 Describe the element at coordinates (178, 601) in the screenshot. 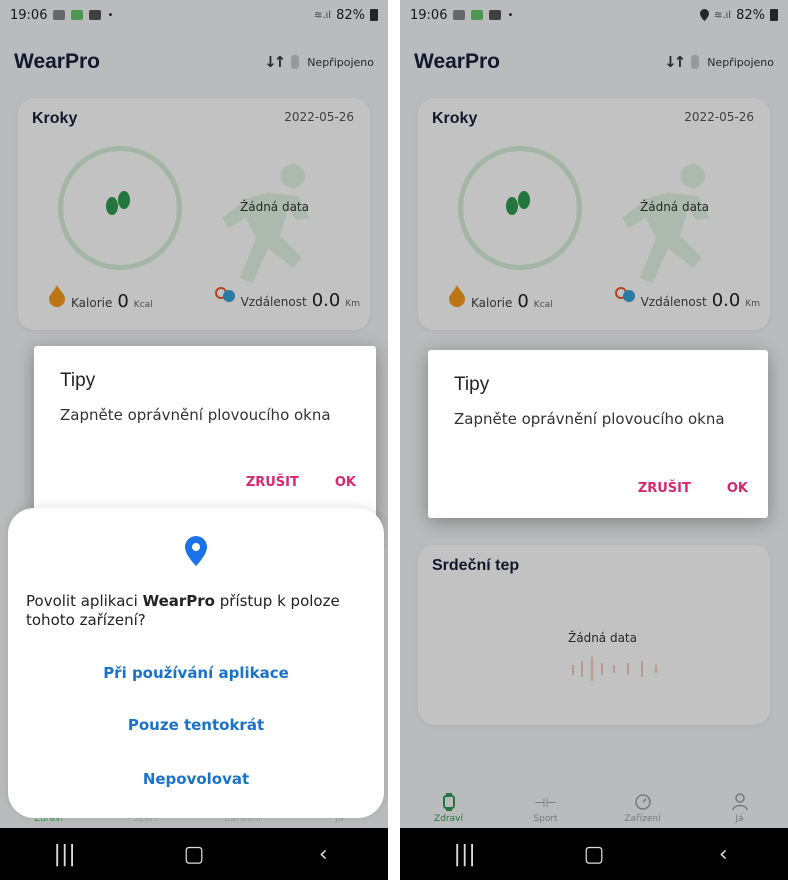

I see `permission-message-app: WearPro` at that location.